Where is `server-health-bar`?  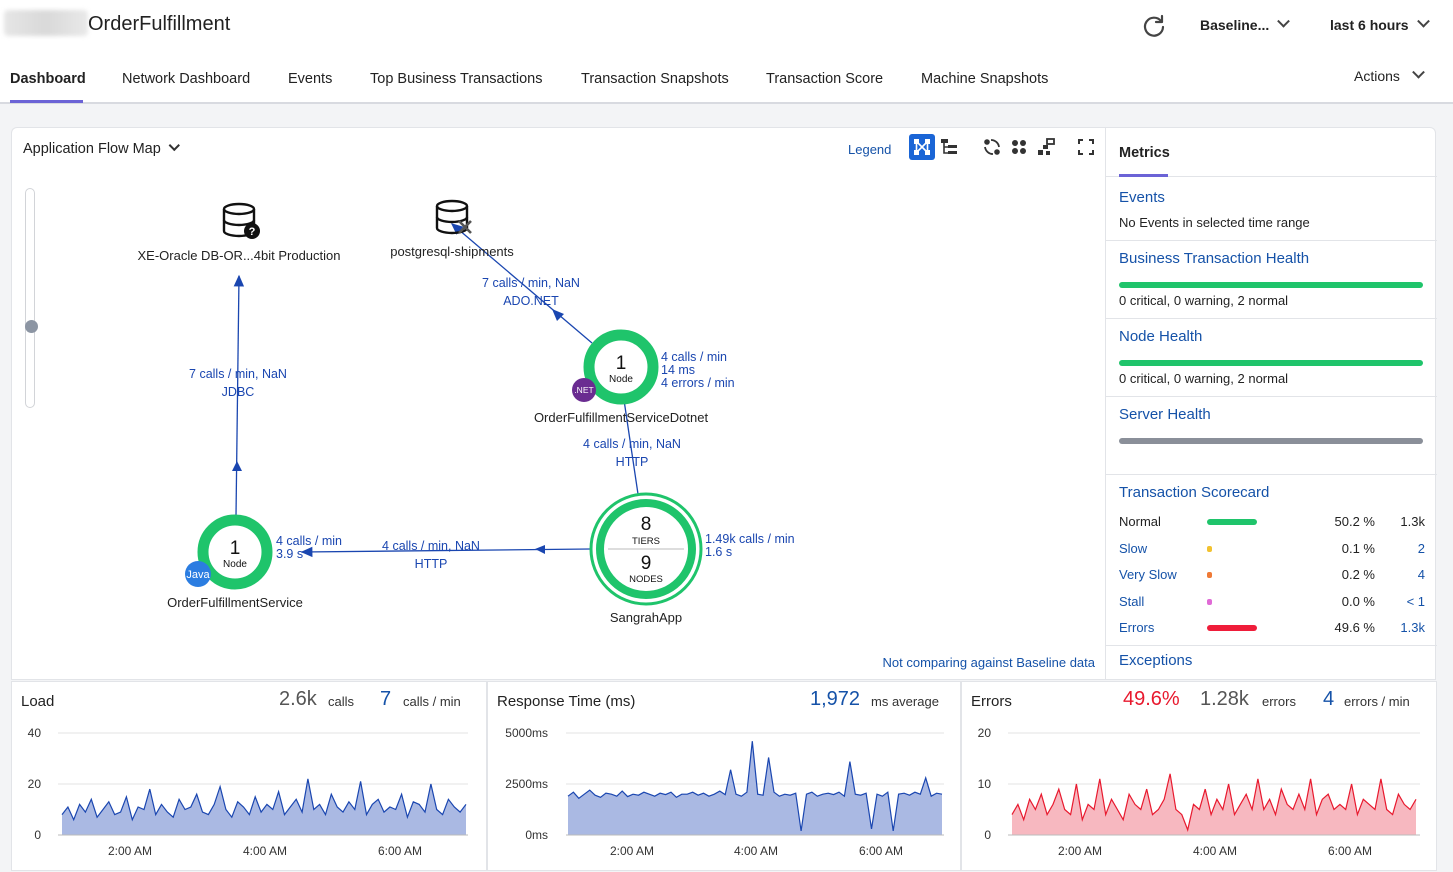 server-health-bar is located at coordinates (1271, 441).